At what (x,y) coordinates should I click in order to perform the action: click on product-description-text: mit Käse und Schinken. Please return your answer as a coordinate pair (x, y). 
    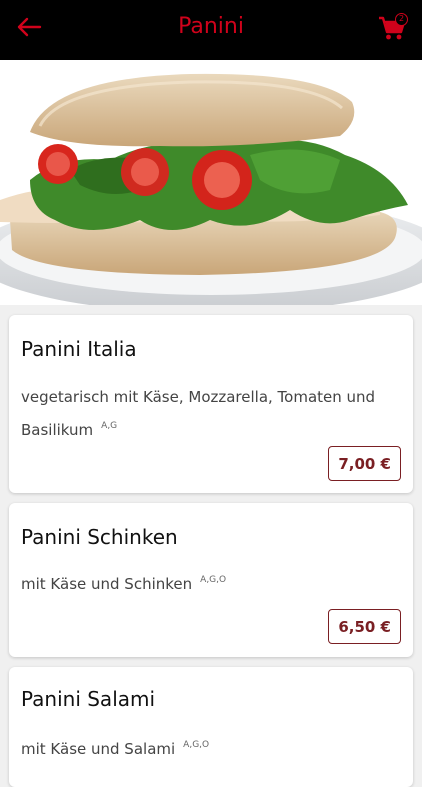
    Looking at the image, I should click on (107, 584).